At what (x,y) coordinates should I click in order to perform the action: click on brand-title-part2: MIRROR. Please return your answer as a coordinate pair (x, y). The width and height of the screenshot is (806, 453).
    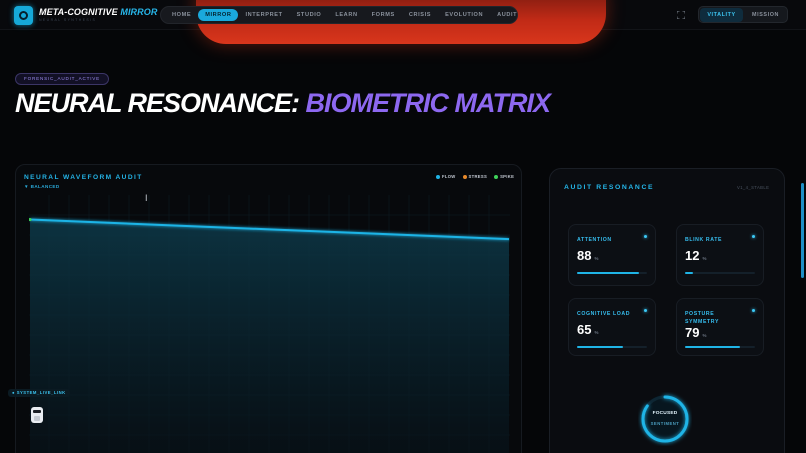
    Looking at the image, I should click on (139, 12).